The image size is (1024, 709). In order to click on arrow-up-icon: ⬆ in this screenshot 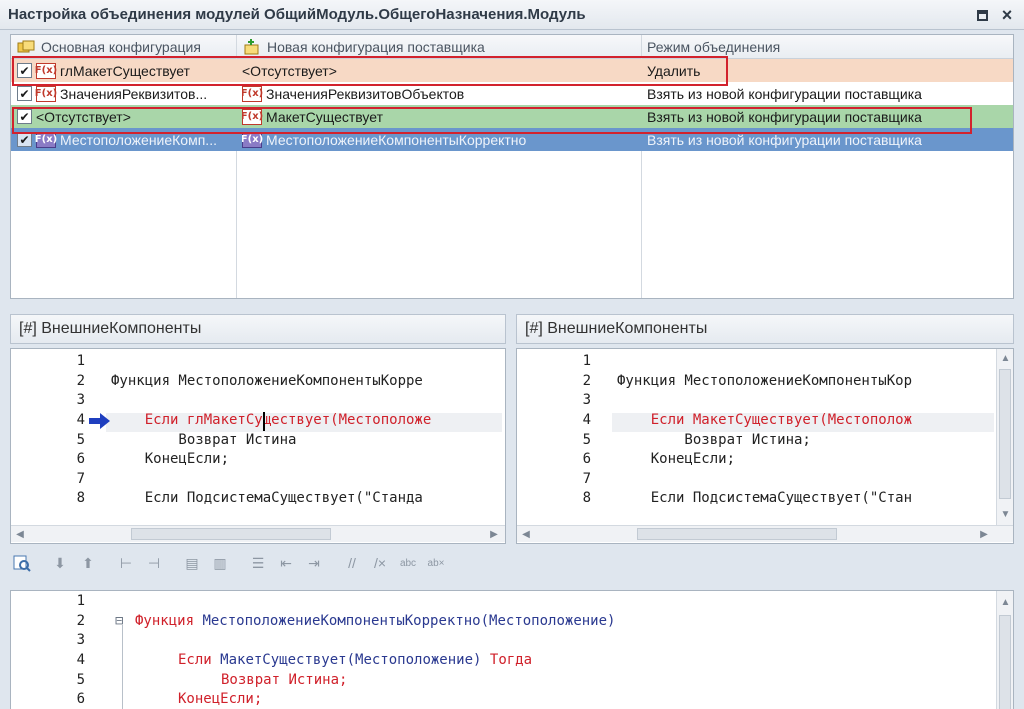, I will do `click(88, 563)`.